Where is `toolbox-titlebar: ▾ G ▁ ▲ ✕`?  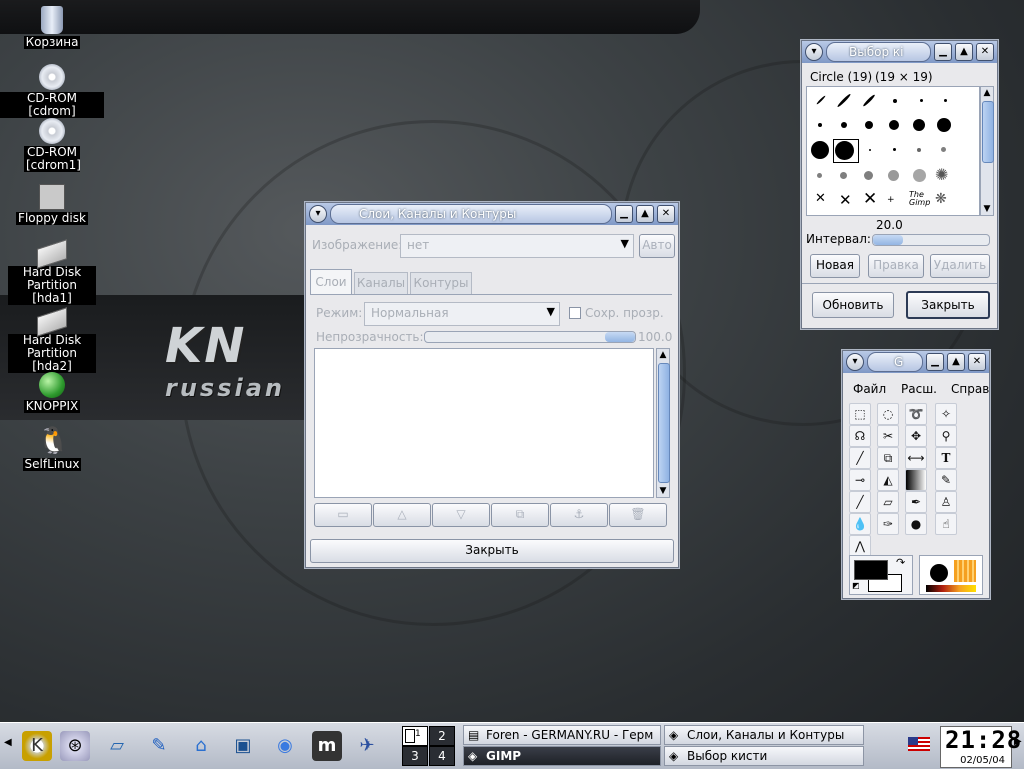 toolbox-titlebar: ▾ G ▁ ▲ ✕ is located at coordinates (916, 362).